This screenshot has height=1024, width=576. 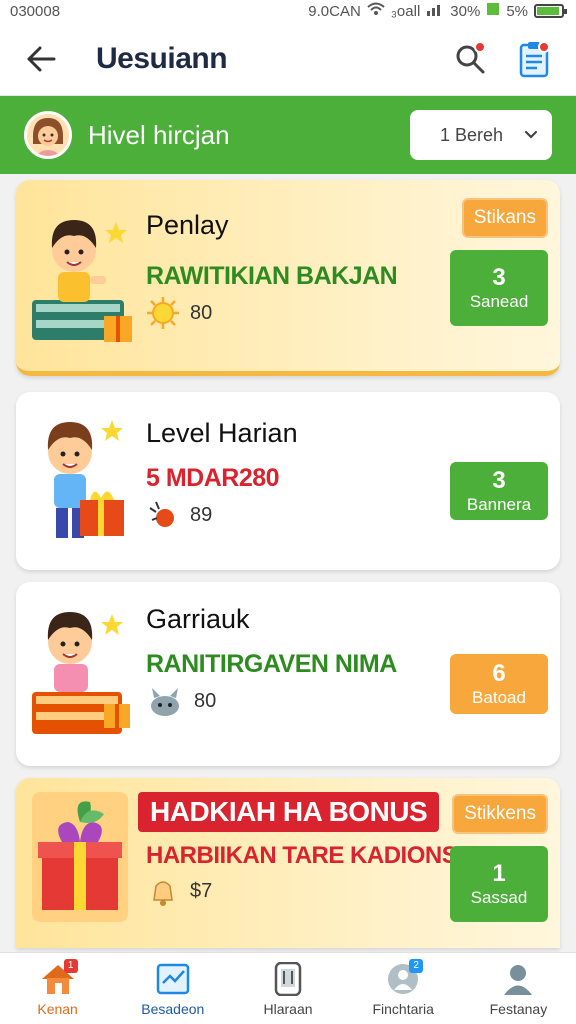 I want to click on claim-label: Batoad, so click(x=499, y=698).